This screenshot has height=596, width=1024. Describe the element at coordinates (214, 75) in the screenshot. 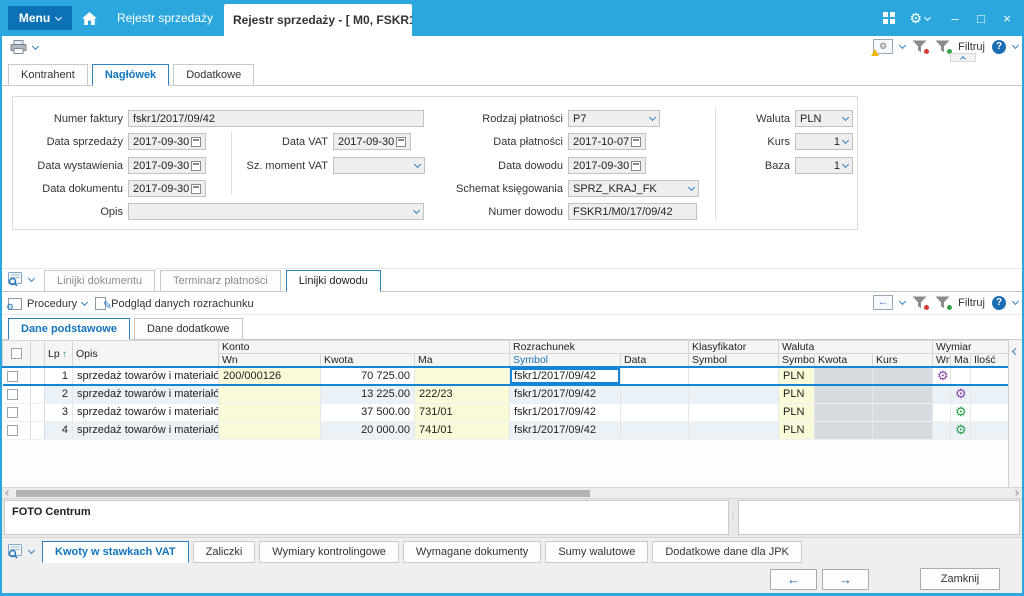

I see `tab-dodatkowe: Dodatkowe` at that location.